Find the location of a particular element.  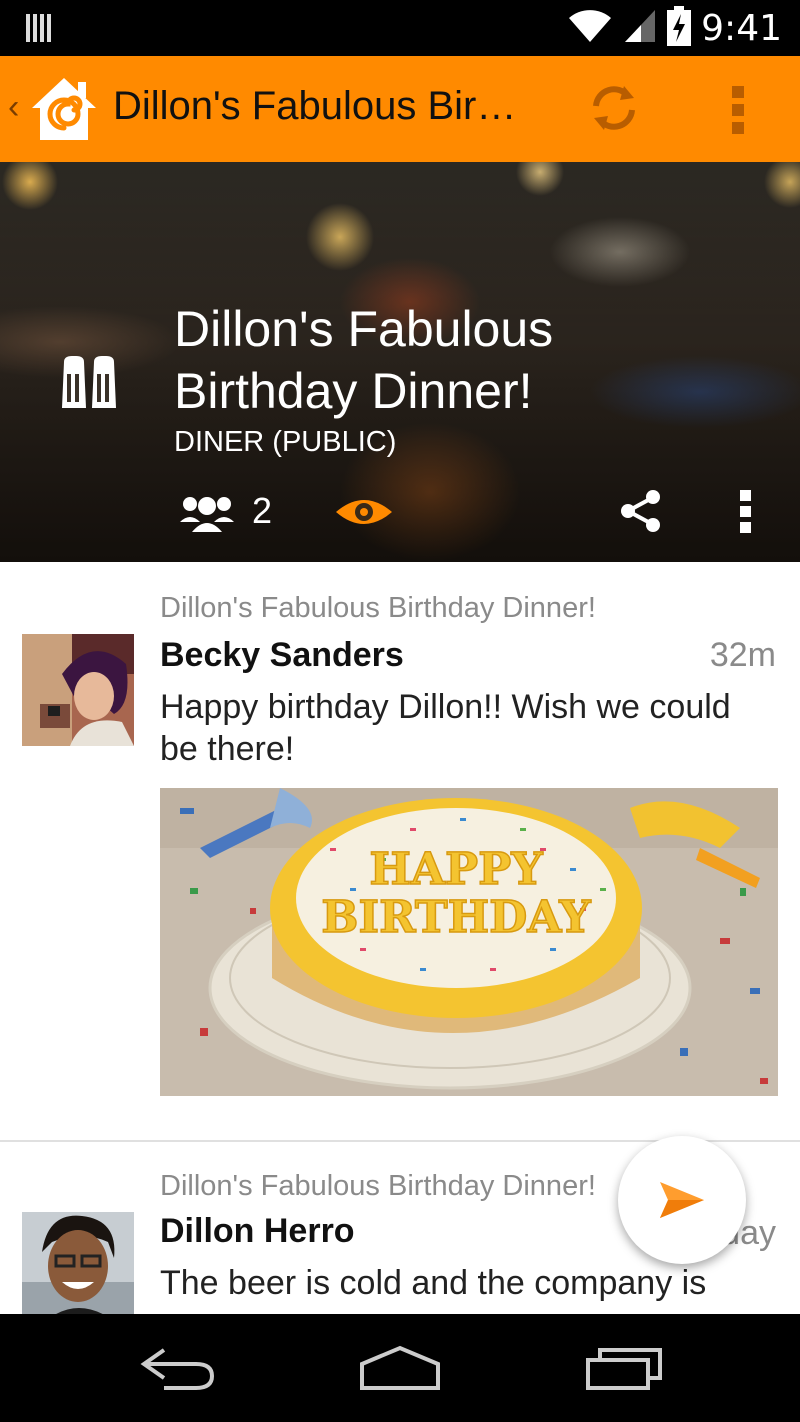

overflow-menu-icon is located at coordinates (738, 110).